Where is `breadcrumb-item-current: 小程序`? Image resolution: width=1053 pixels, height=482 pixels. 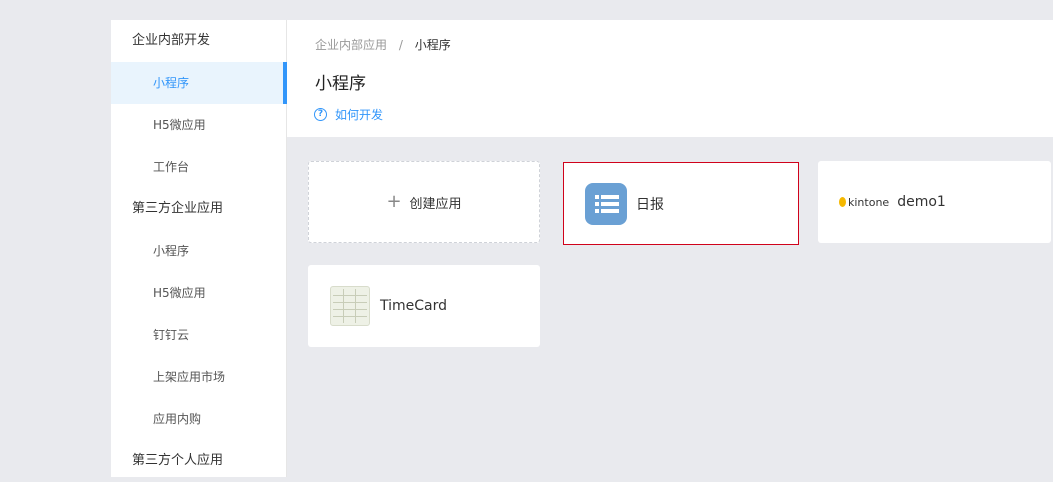
breadcrumb-item-current: 小程序 is located at coordinates (432, 45).